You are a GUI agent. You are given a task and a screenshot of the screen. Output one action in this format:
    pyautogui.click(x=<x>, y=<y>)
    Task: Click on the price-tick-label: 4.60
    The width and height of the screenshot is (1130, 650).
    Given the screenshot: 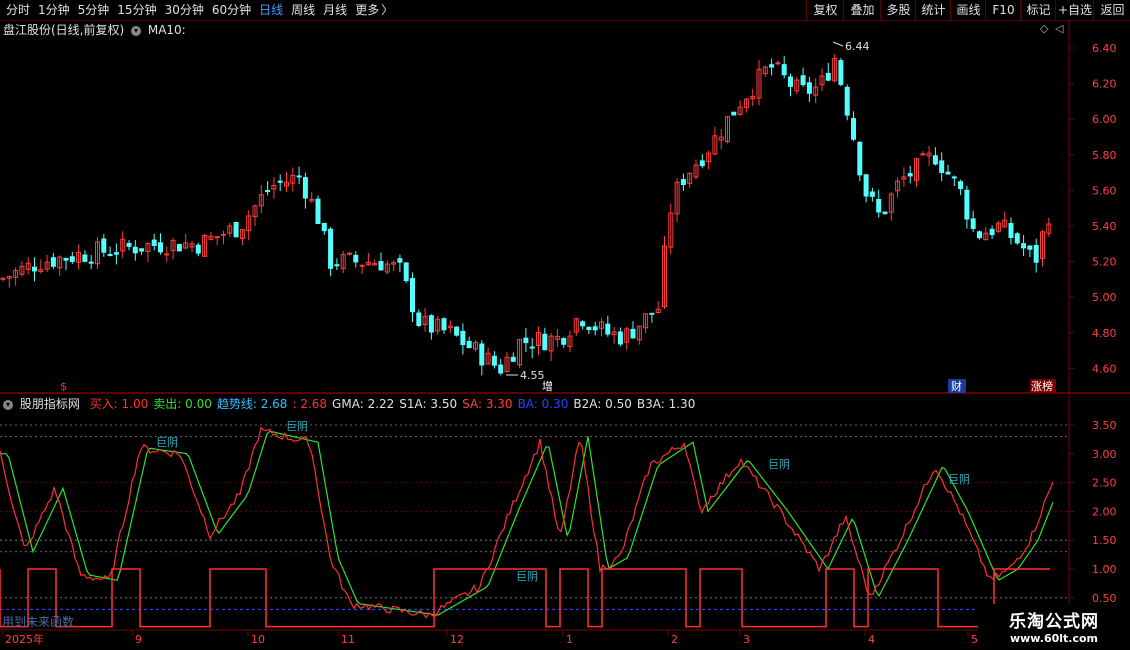 What is the action you would take?
    pyautogui.click(x=1104, y=368)
    